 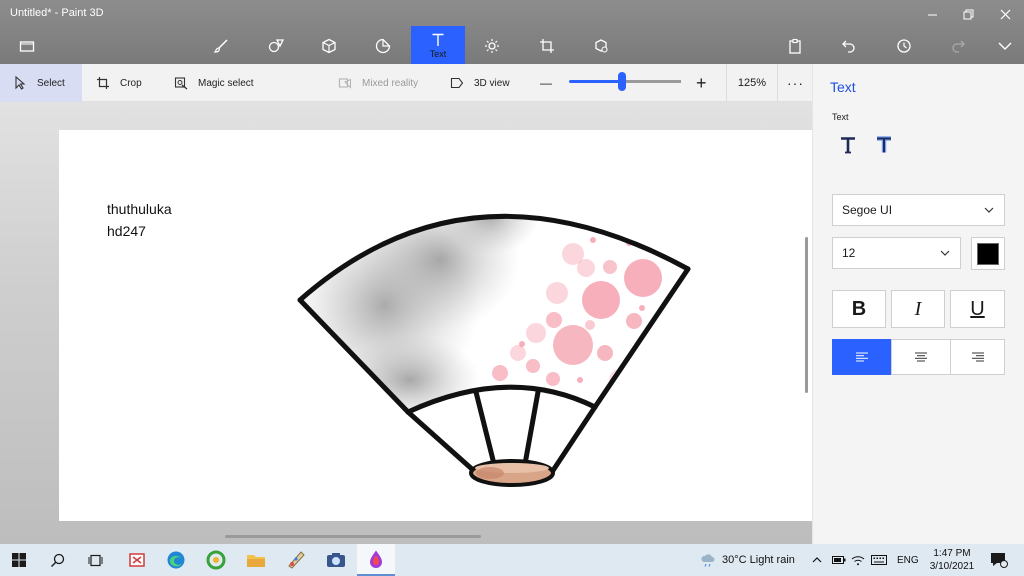 I want to click on text-icon, so click(x=438, y=39).